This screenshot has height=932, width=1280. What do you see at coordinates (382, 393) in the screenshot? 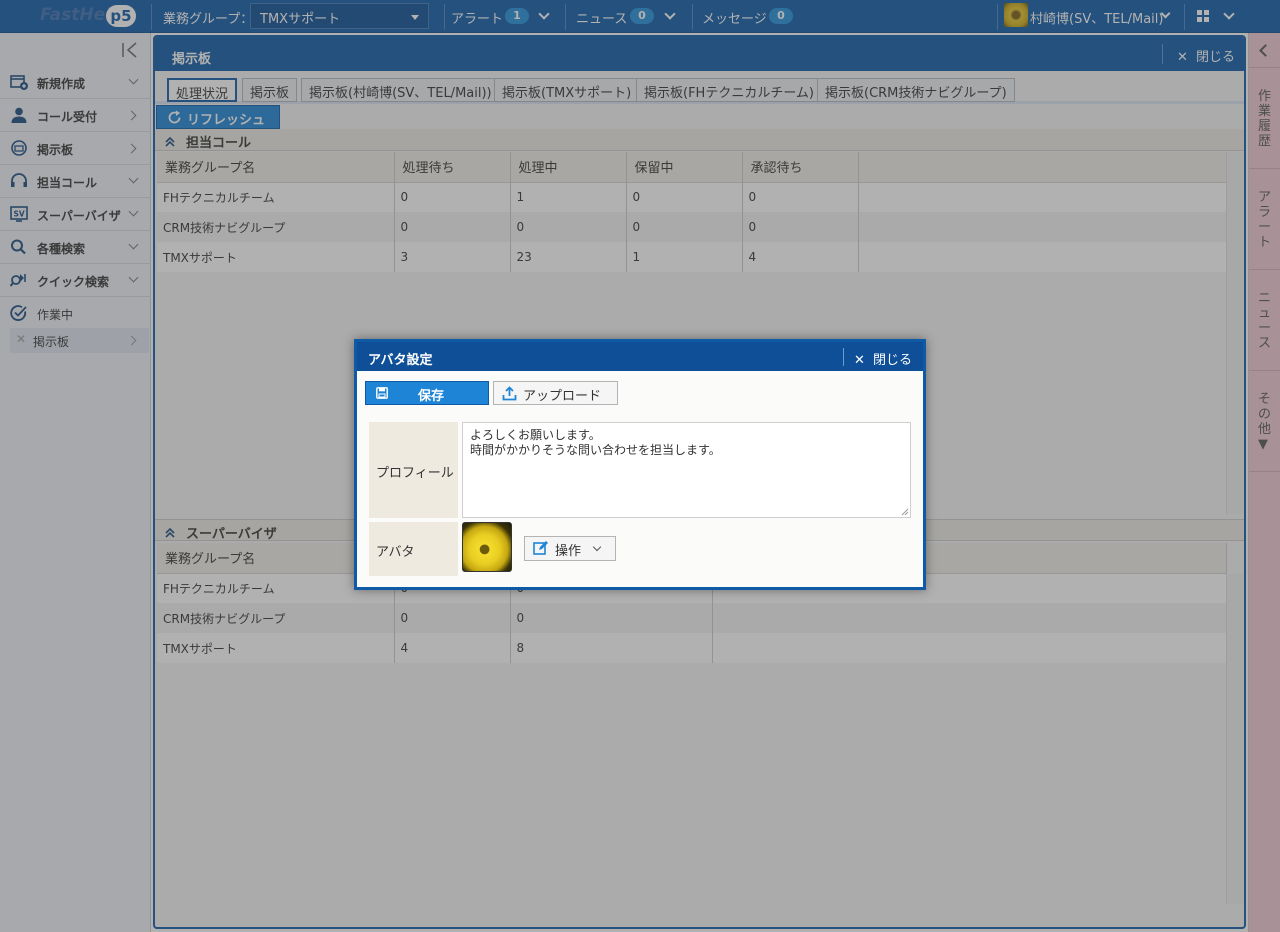
I see `floppy-disk-icon` at bounding box center [382, 393].